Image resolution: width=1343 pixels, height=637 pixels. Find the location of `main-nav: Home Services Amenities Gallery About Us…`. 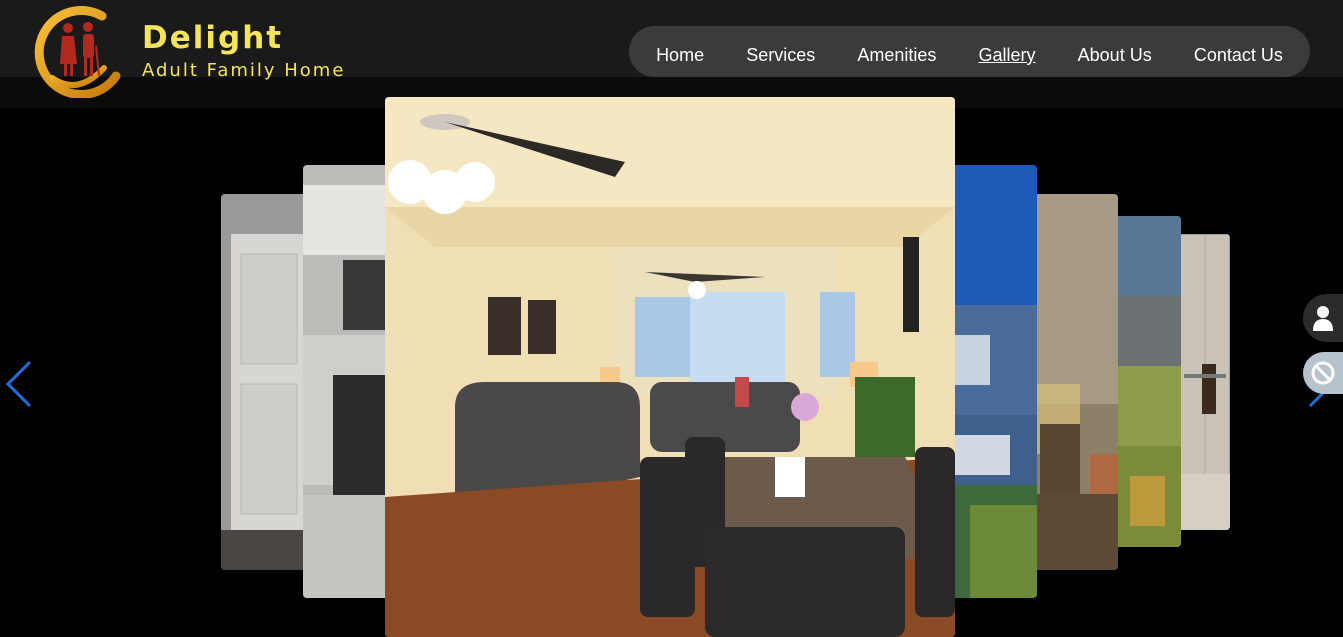

main-nav: Home Services Amenities Gallery About Us… is located at coordinates (969, 51).